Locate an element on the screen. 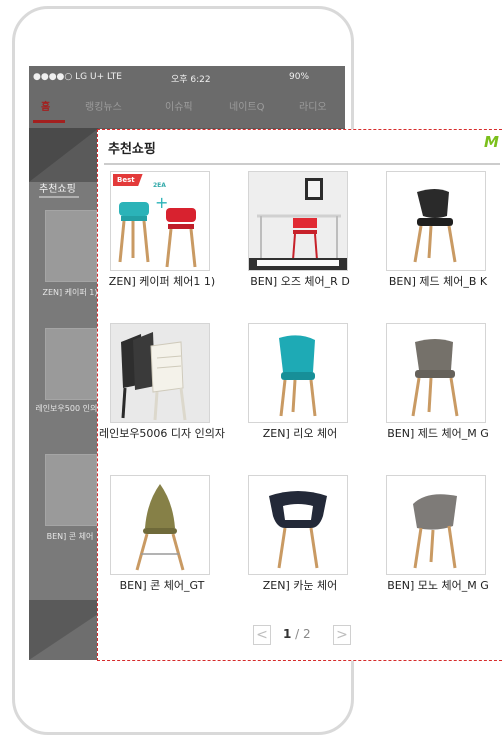 This screenshot has width=503, height=739. mono-gray-chair-icon is located at coordinates (436, 525).